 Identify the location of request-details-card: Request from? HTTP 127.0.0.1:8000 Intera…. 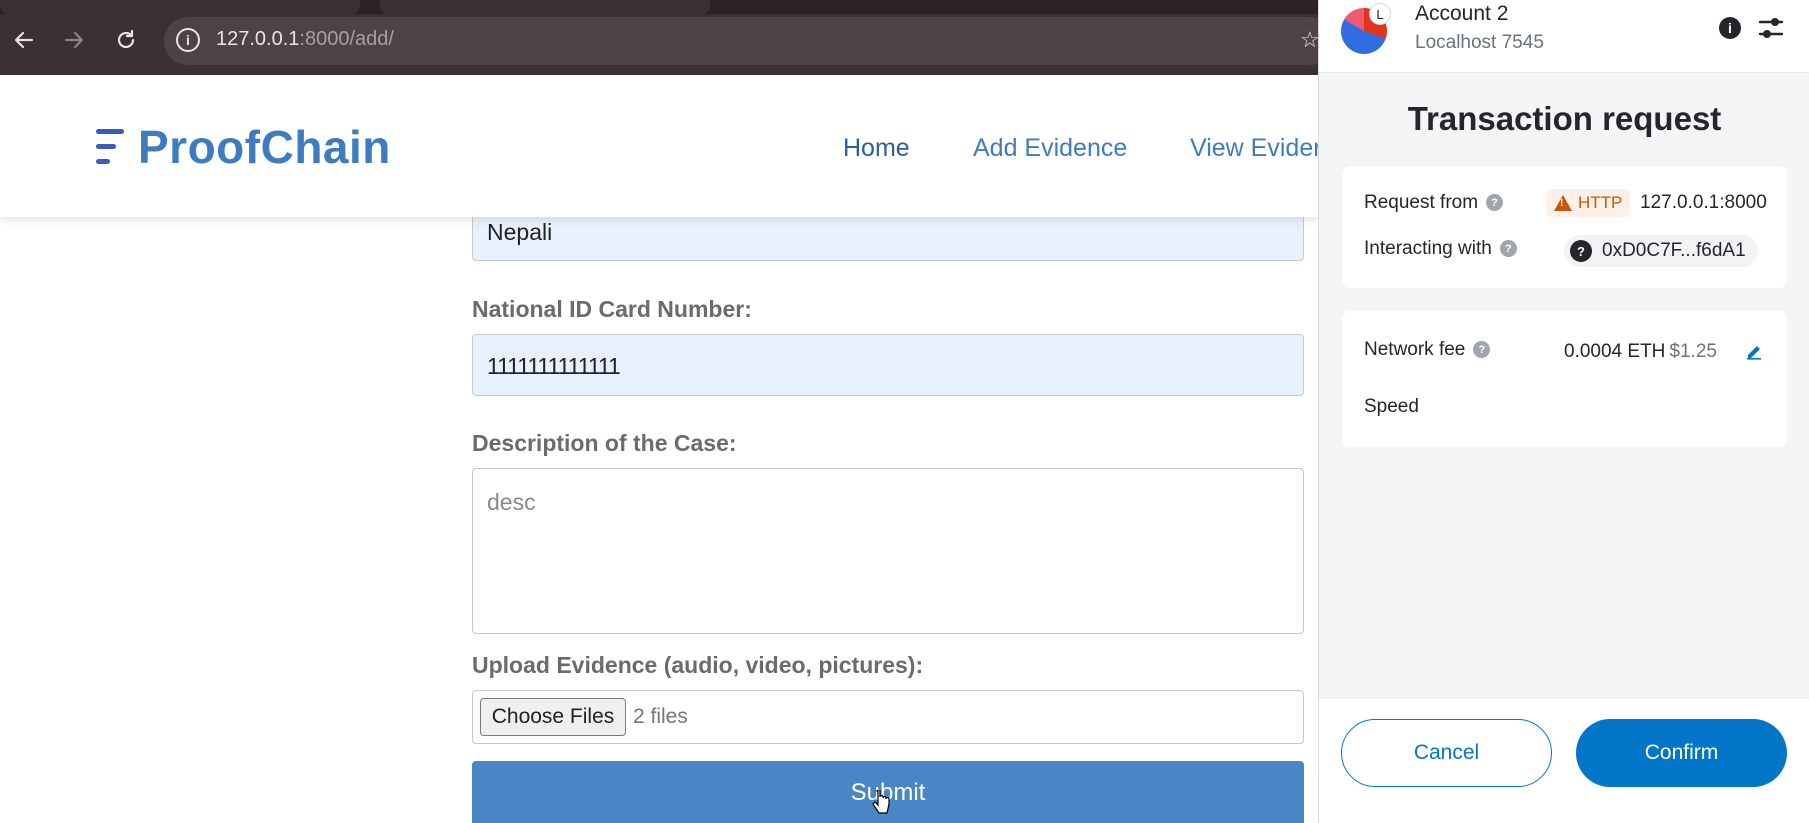
(1564, 227).